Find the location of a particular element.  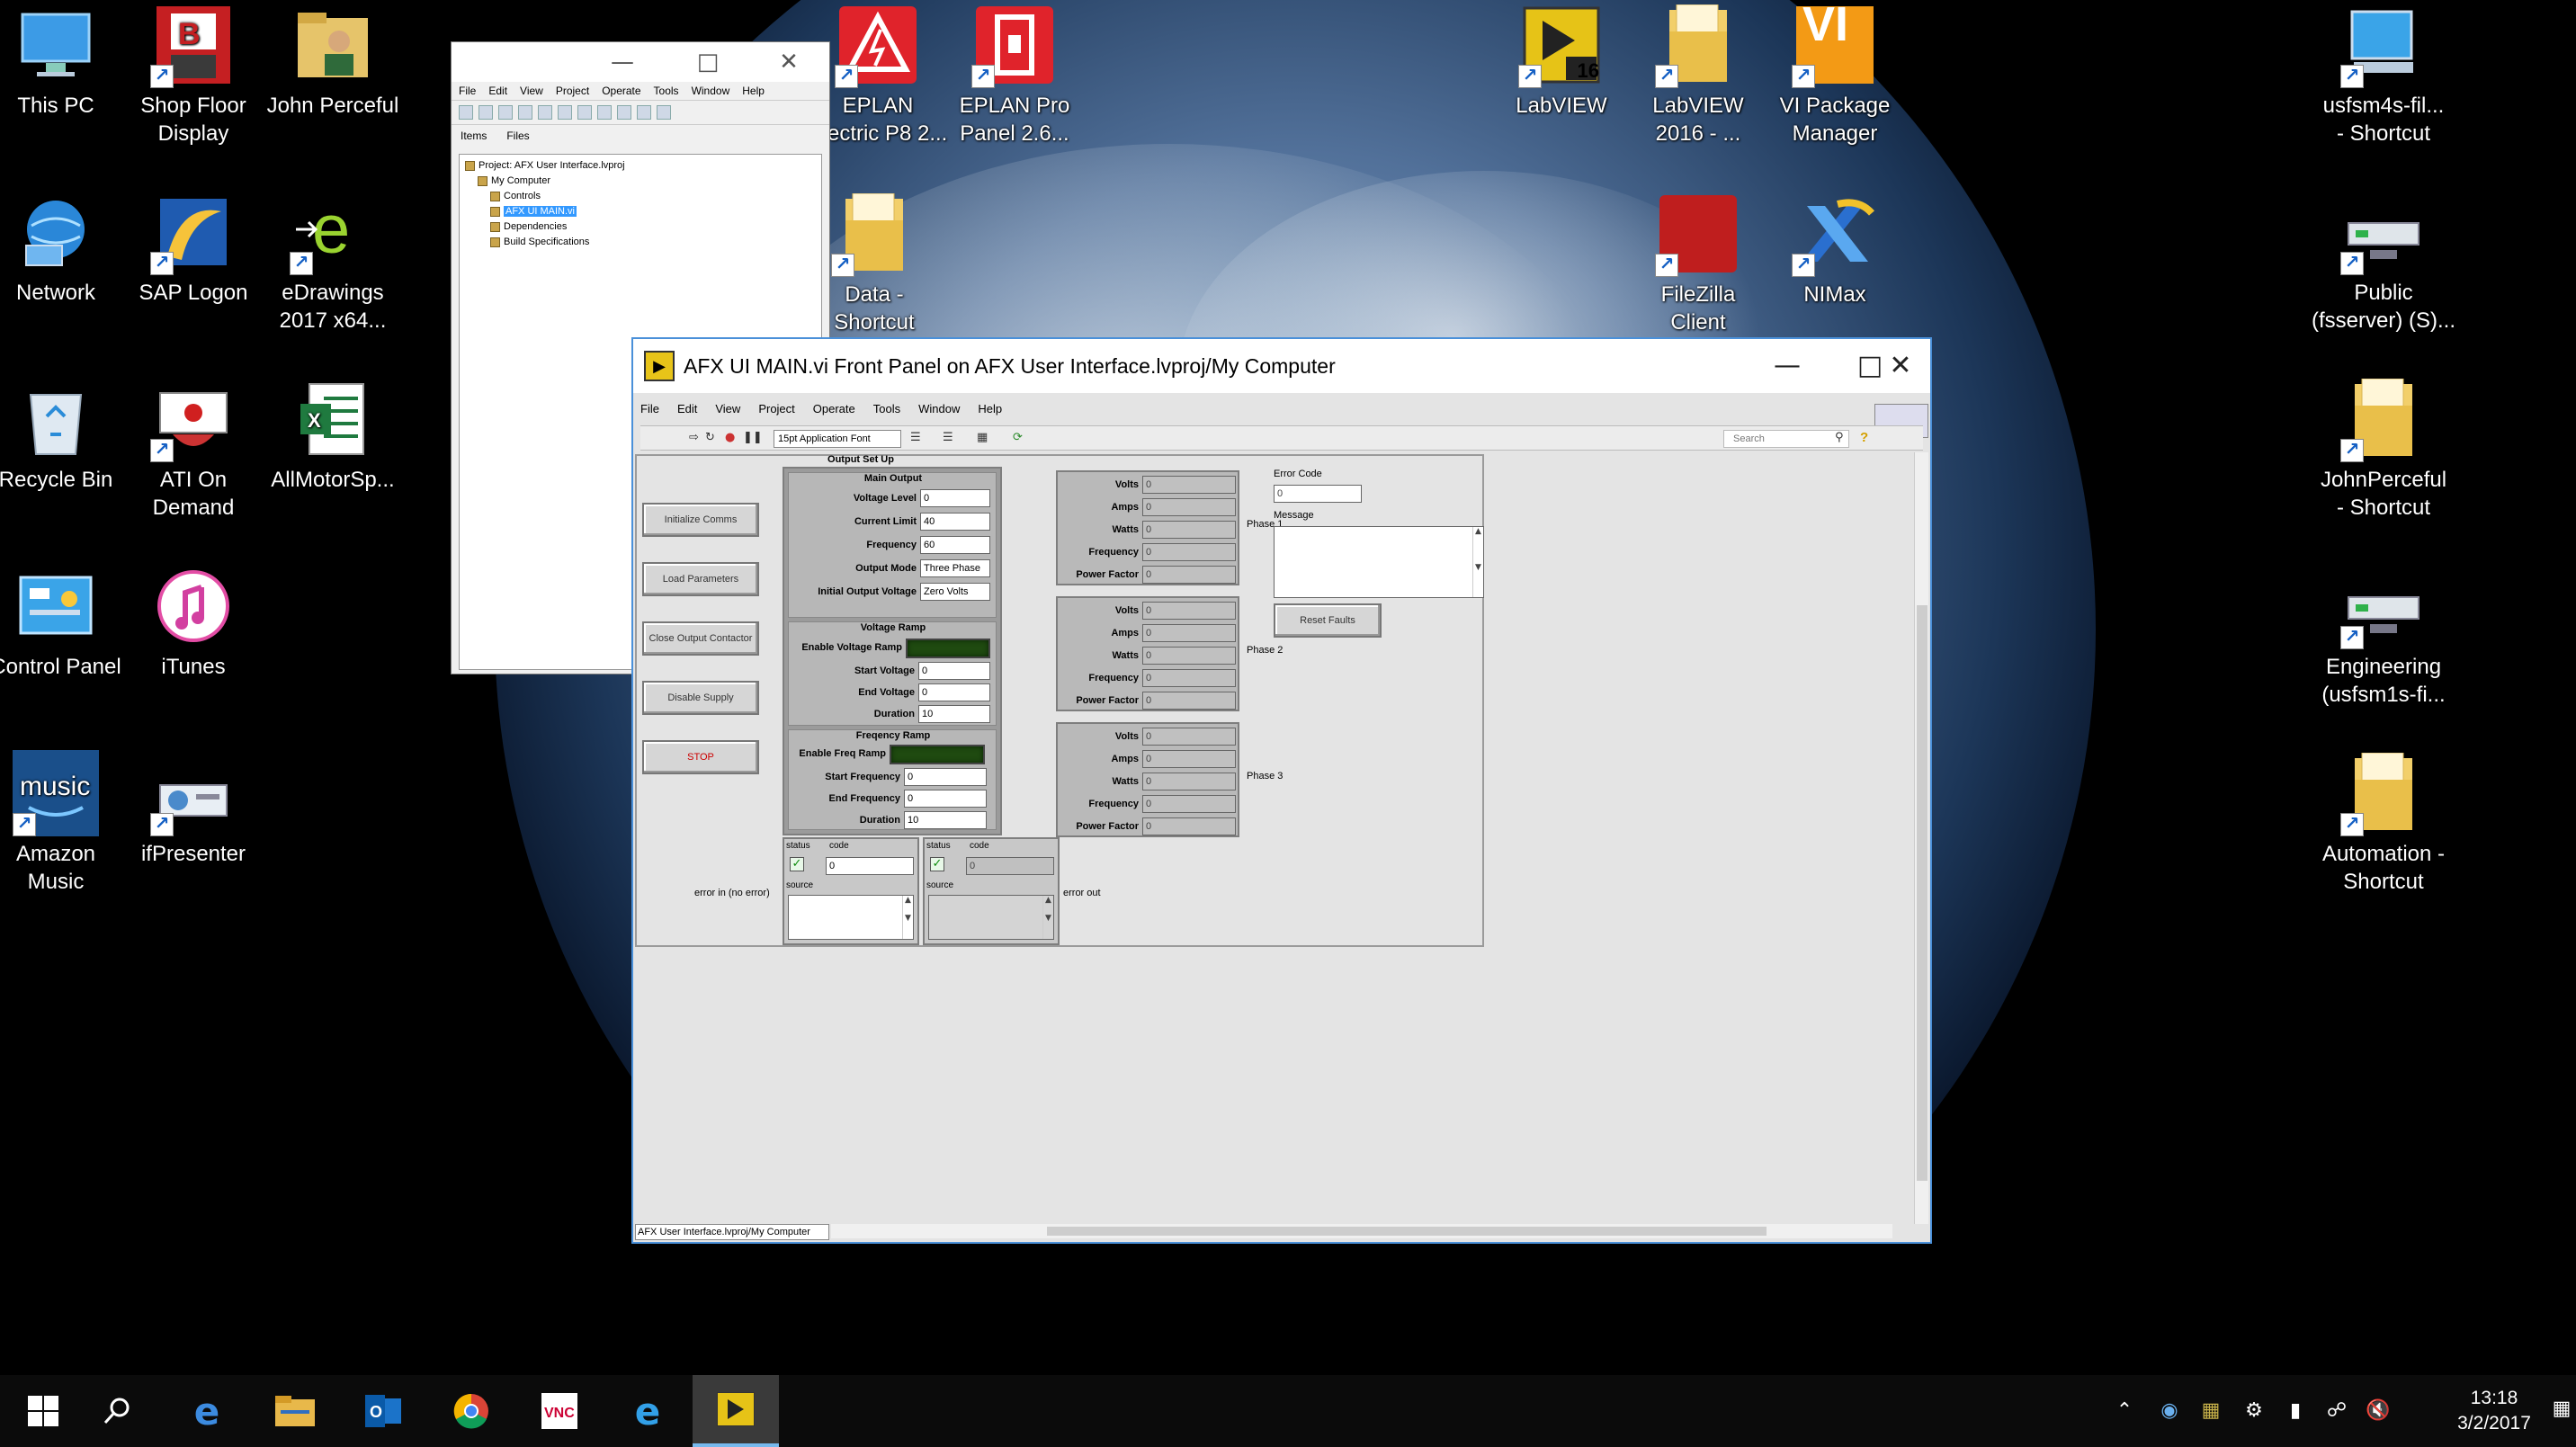

search-input: Search is located at coordinates (1786, 439).